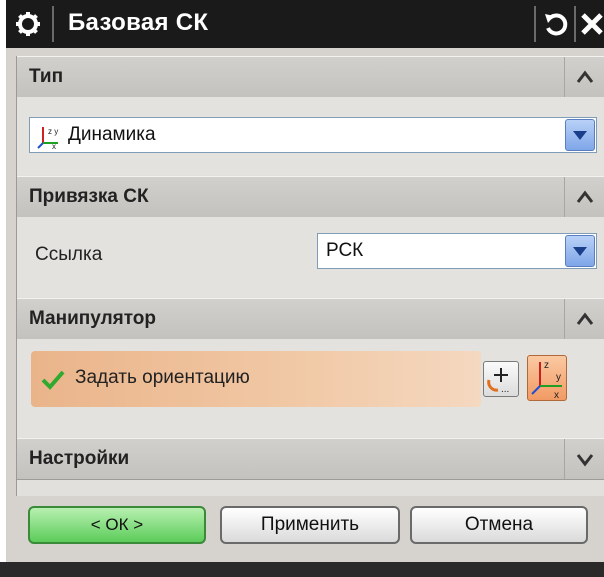  What do you see at coordinates (112, 134) in the screenshot?
I see `type-combo-value: Динамика` at bounding box center [112, 134].